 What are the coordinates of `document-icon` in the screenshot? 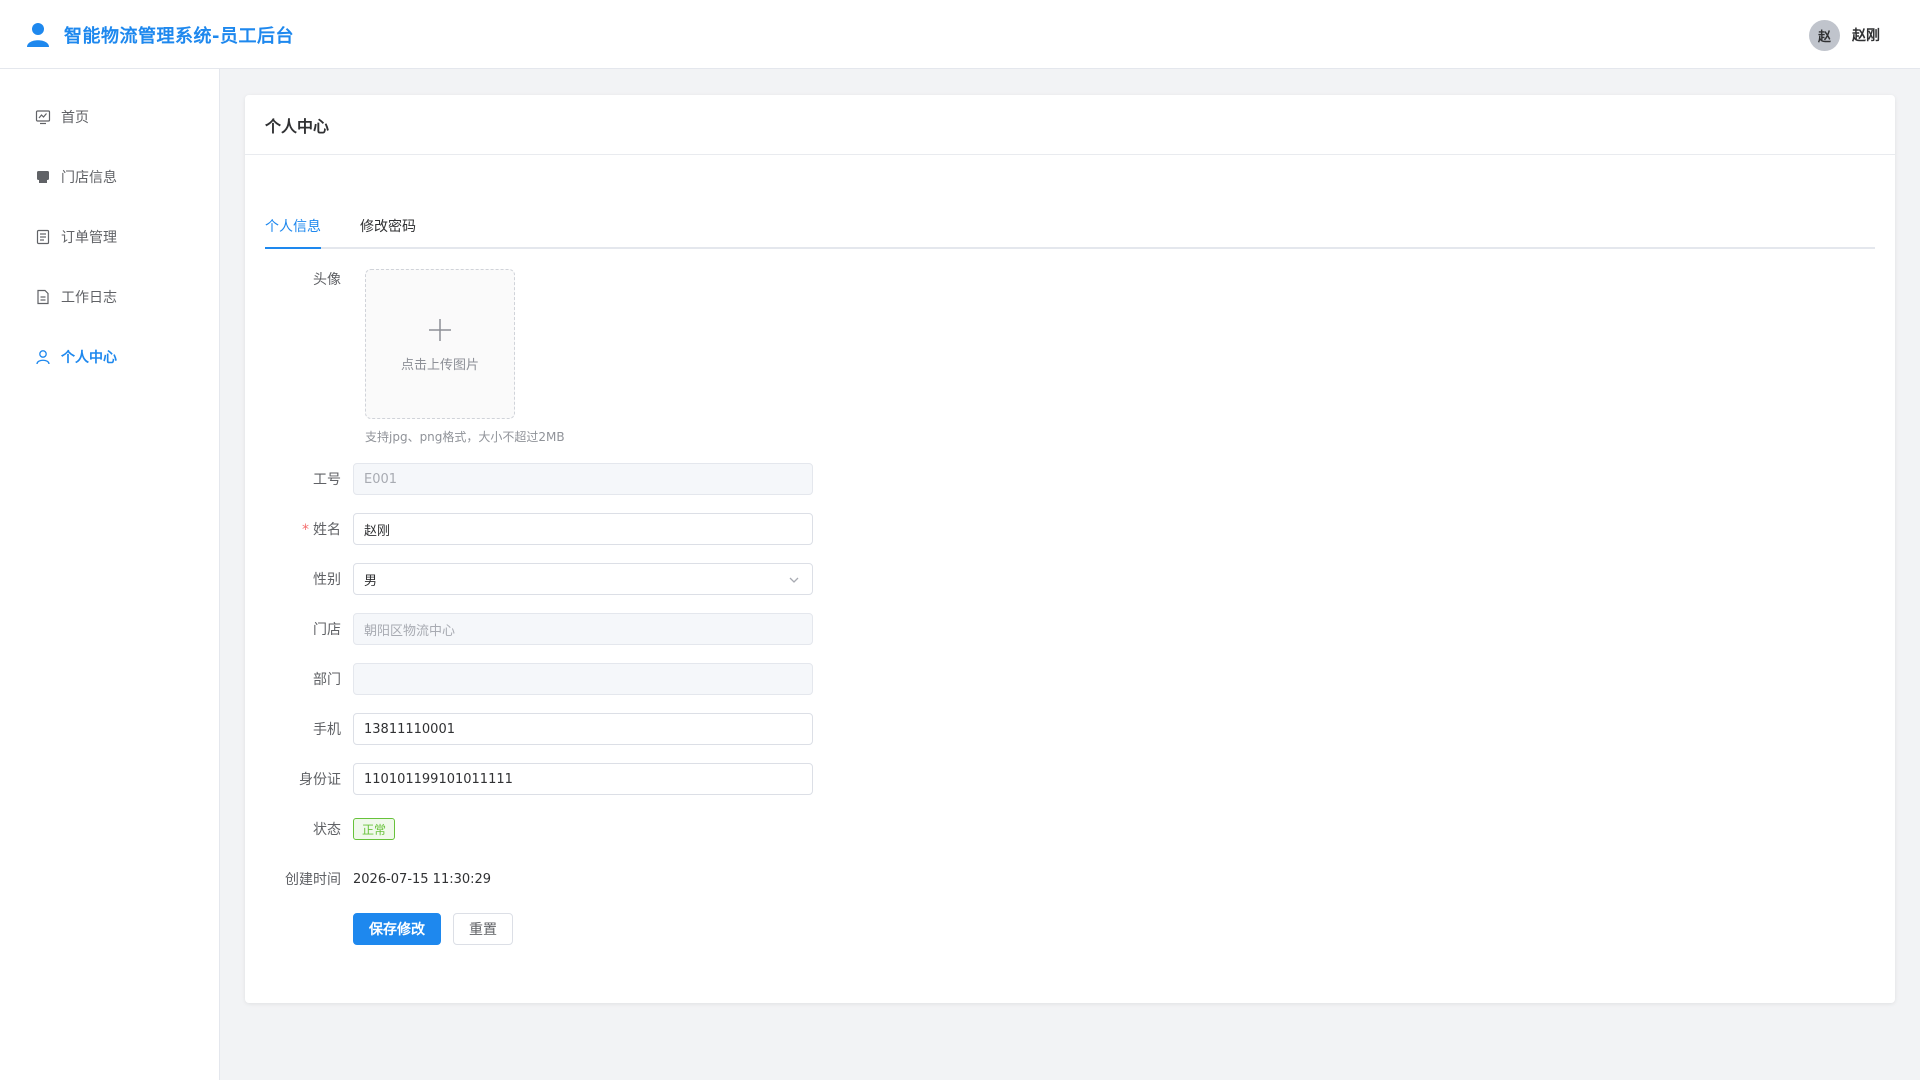 It's located at (43, 297).